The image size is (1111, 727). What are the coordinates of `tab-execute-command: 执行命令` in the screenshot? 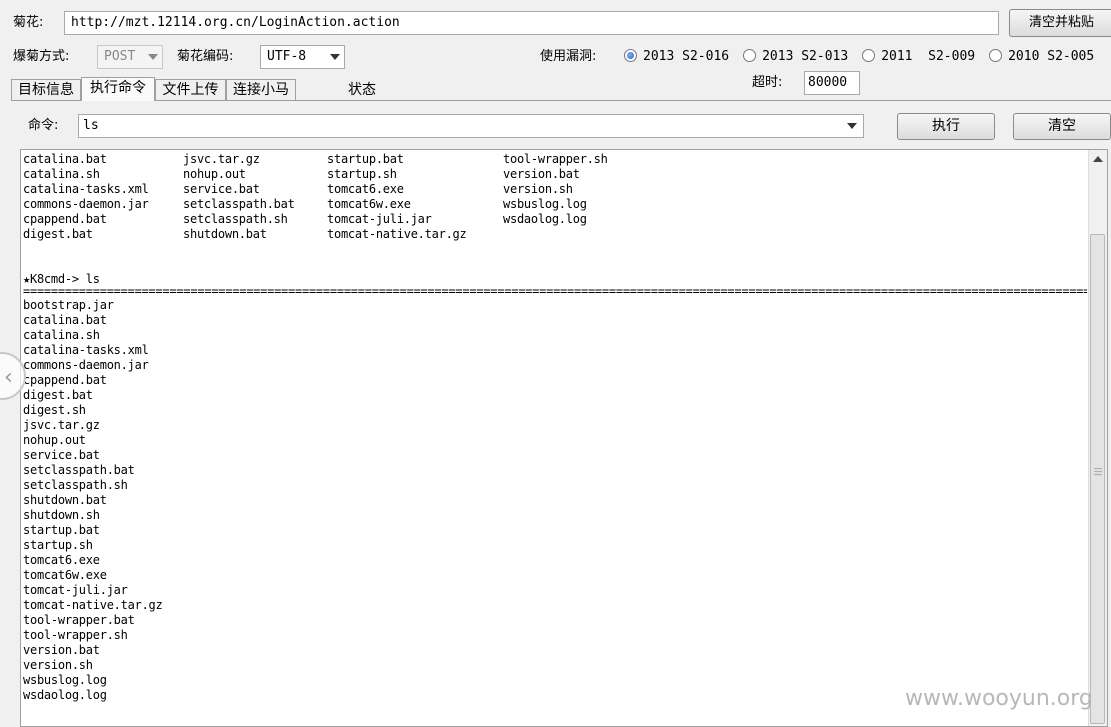 It's located at (118, 89).